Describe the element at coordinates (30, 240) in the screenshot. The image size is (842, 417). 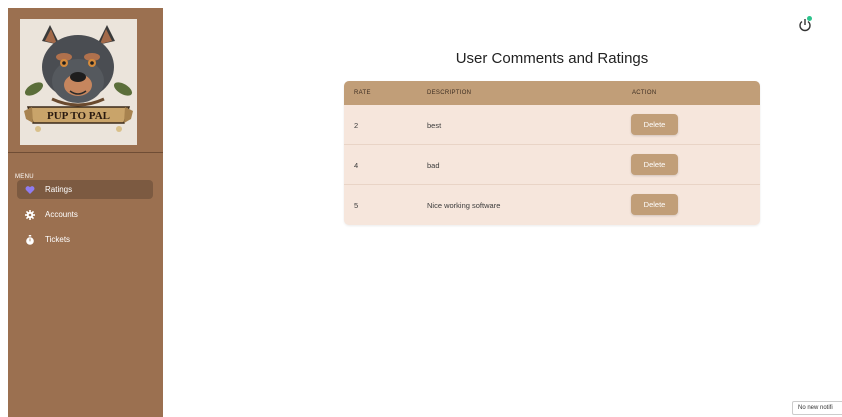
I see `stopwatch-icon` at that location.